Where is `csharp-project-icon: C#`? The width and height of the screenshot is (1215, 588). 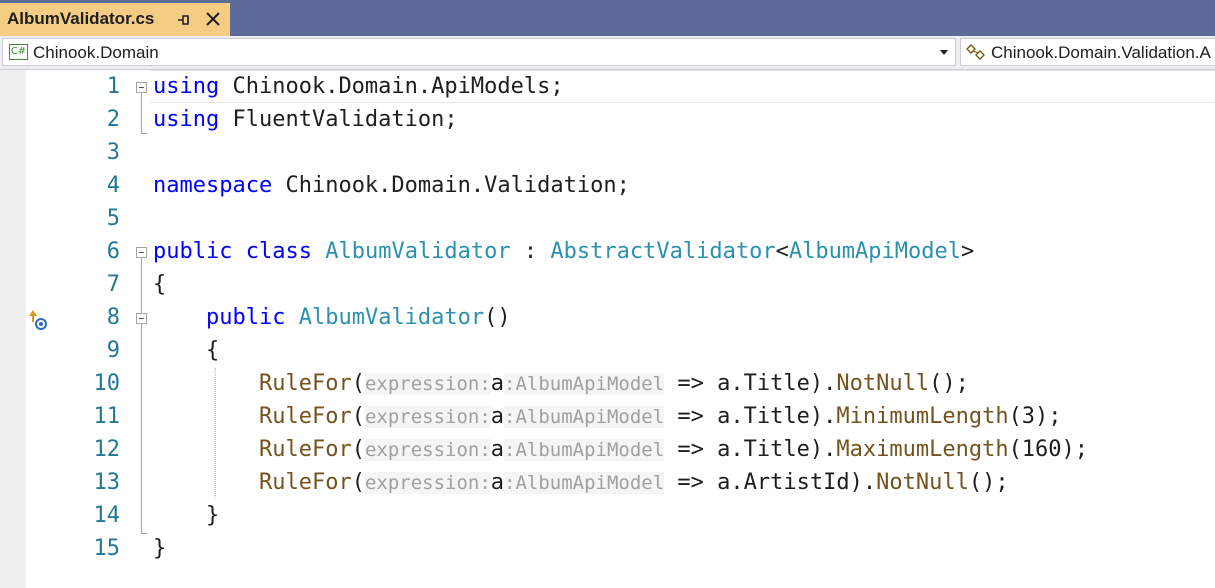
csharp-project-icon: C# is located at coordinates (18, 52).